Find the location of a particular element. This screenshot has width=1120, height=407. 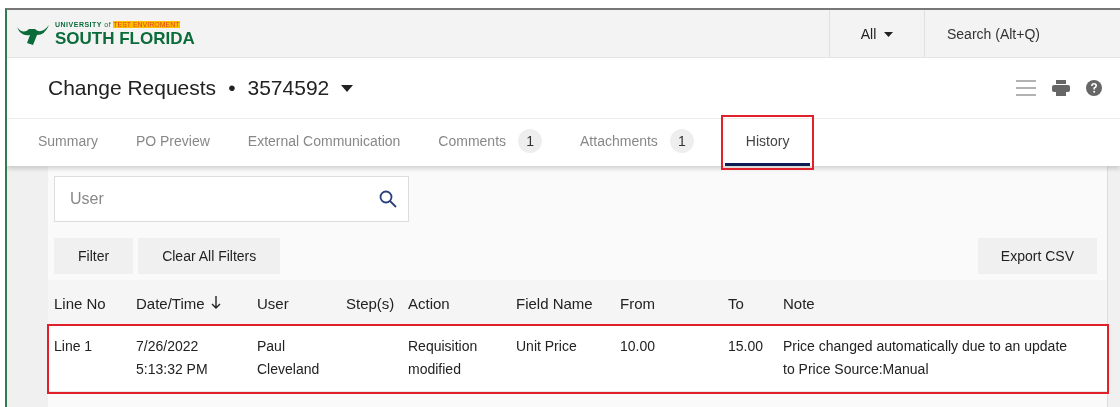

search-icon is located at coordinates (388, 199).